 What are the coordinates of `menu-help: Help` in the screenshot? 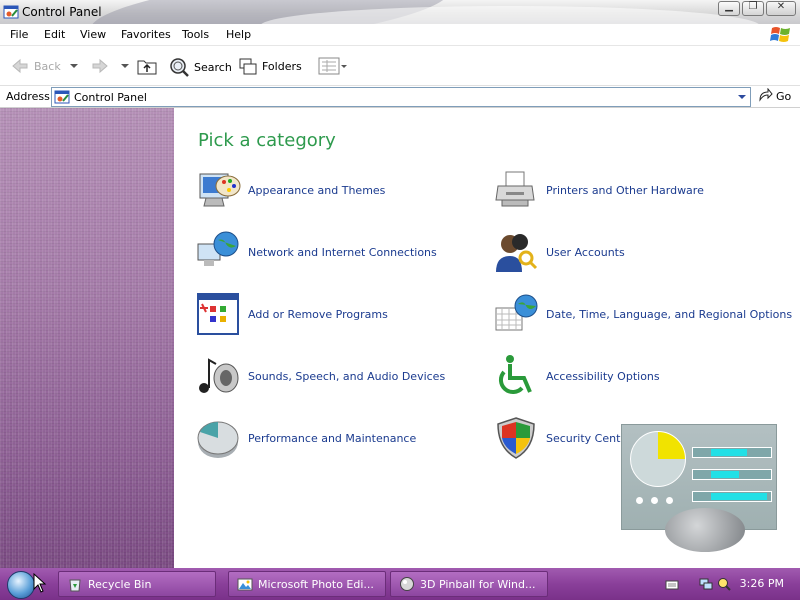 It's located at (238, 34).